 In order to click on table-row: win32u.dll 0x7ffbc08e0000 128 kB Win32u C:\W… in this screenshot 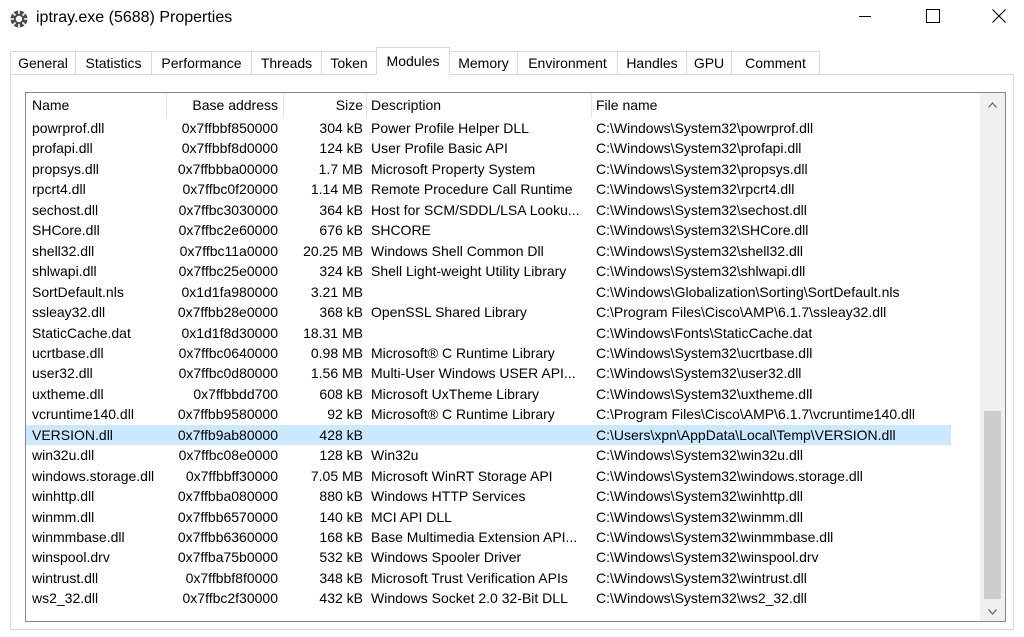, I will do `click(488, 455)`.